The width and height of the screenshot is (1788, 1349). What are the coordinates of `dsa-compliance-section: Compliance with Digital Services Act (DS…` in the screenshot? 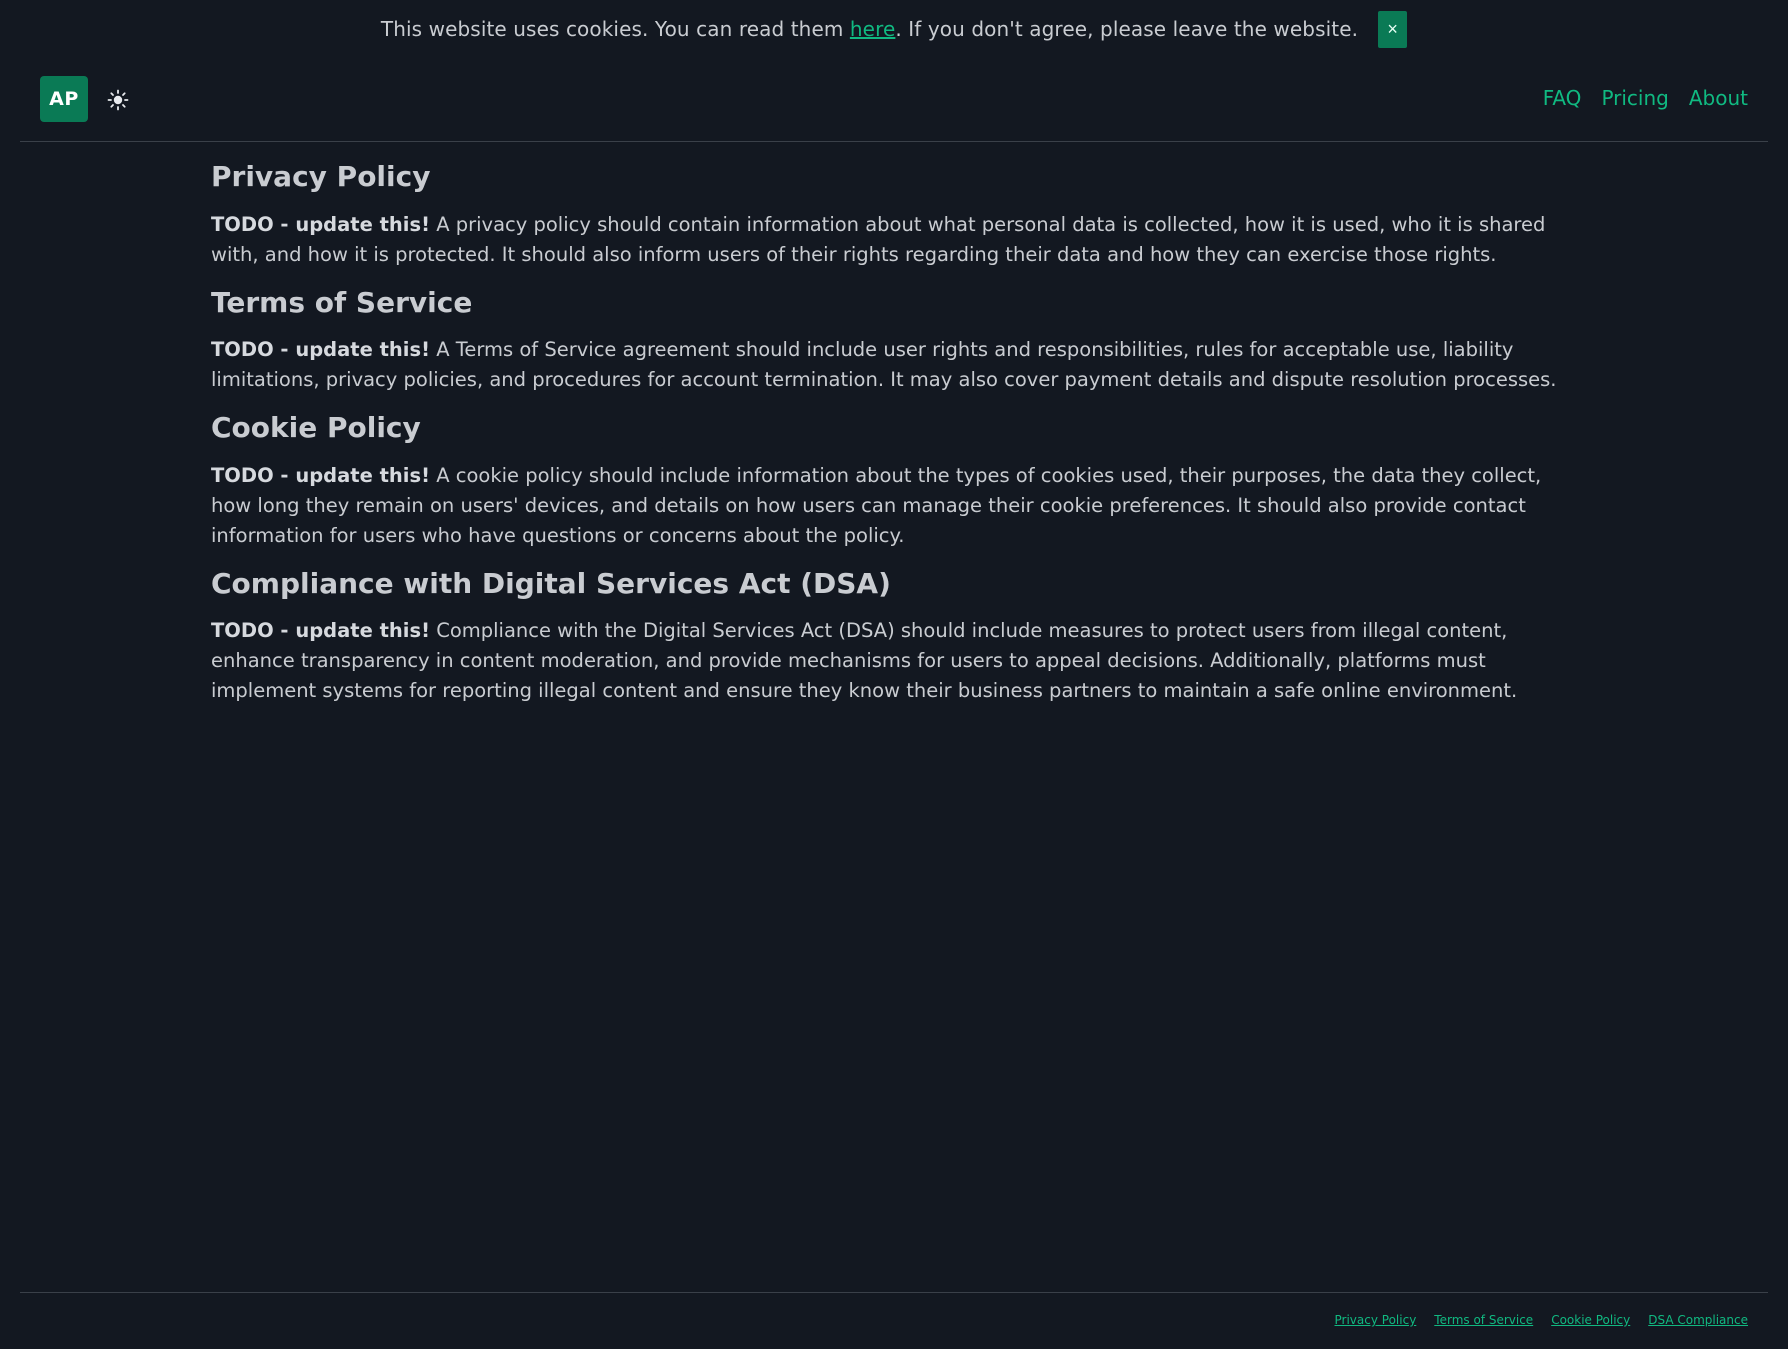 It's located at (896, 637).